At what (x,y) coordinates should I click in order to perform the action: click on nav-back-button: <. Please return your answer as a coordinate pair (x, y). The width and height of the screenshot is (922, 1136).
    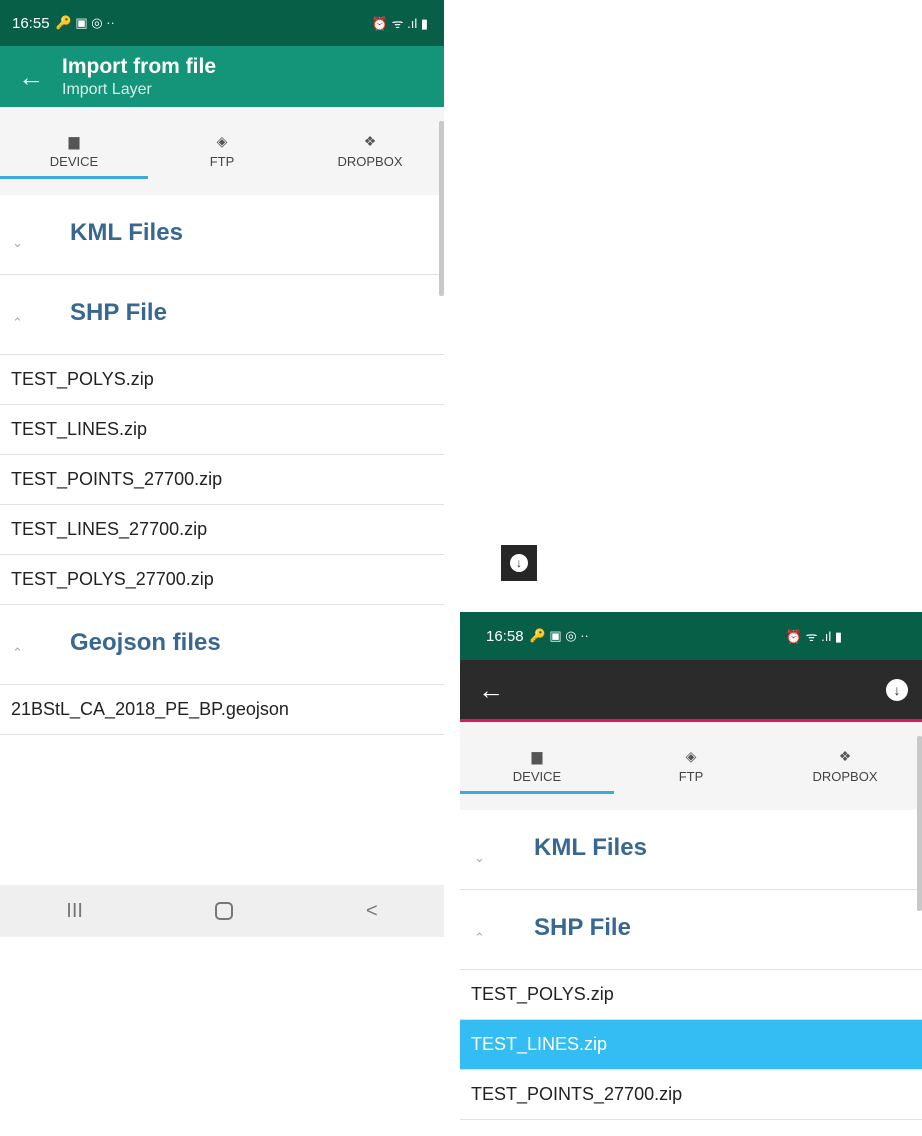
    Looking at the image, I should click on (372, 911).